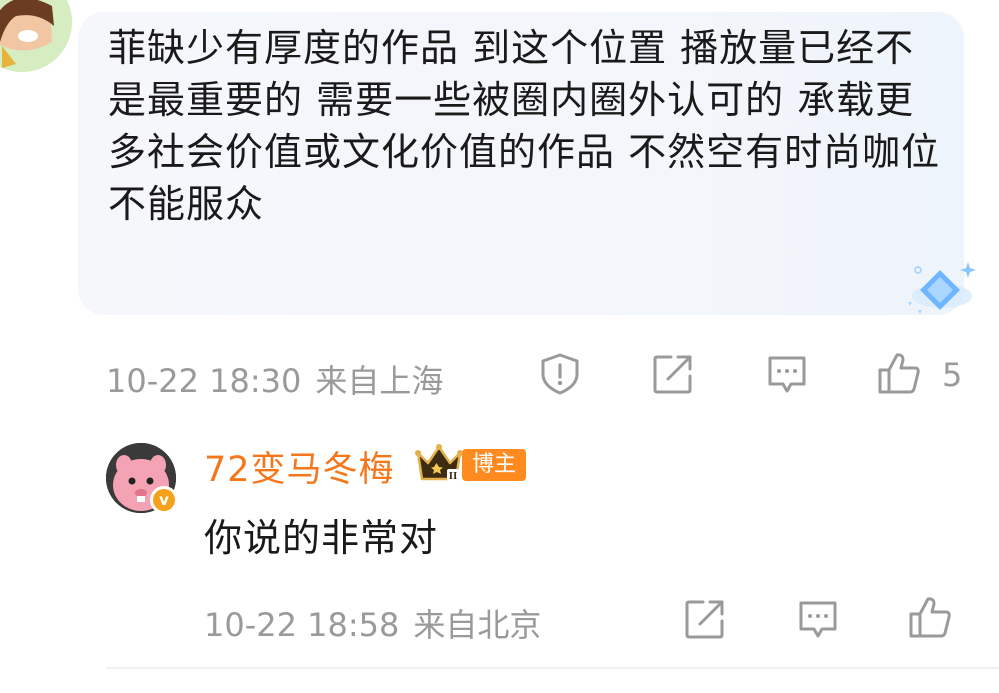  I want to click on reply-meta: 10-22 18:58 来自北京, so click(372, 623).